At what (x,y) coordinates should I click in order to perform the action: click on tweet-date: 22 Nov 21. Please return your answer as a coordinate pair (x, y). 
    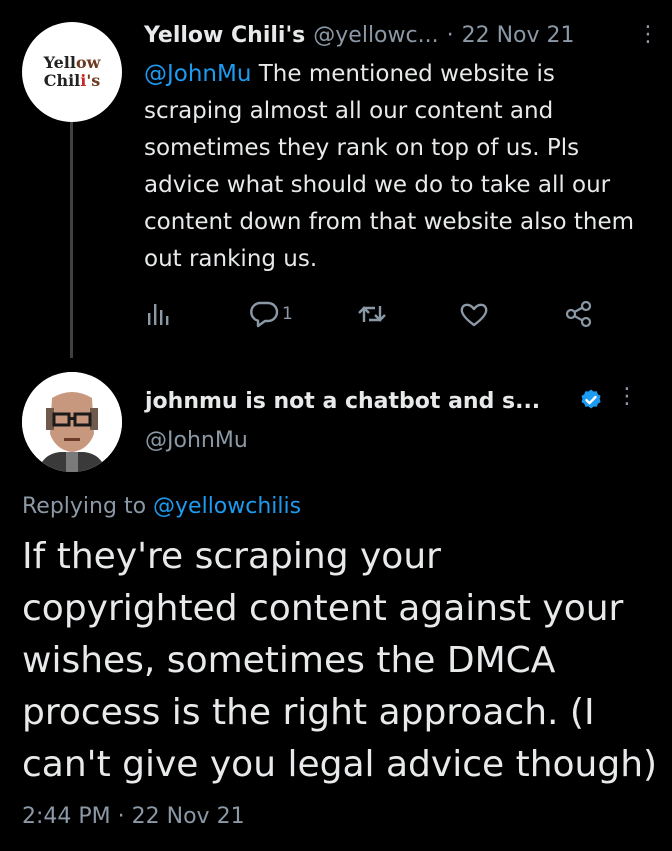
    Looking at the image, I should click on (518, 35).